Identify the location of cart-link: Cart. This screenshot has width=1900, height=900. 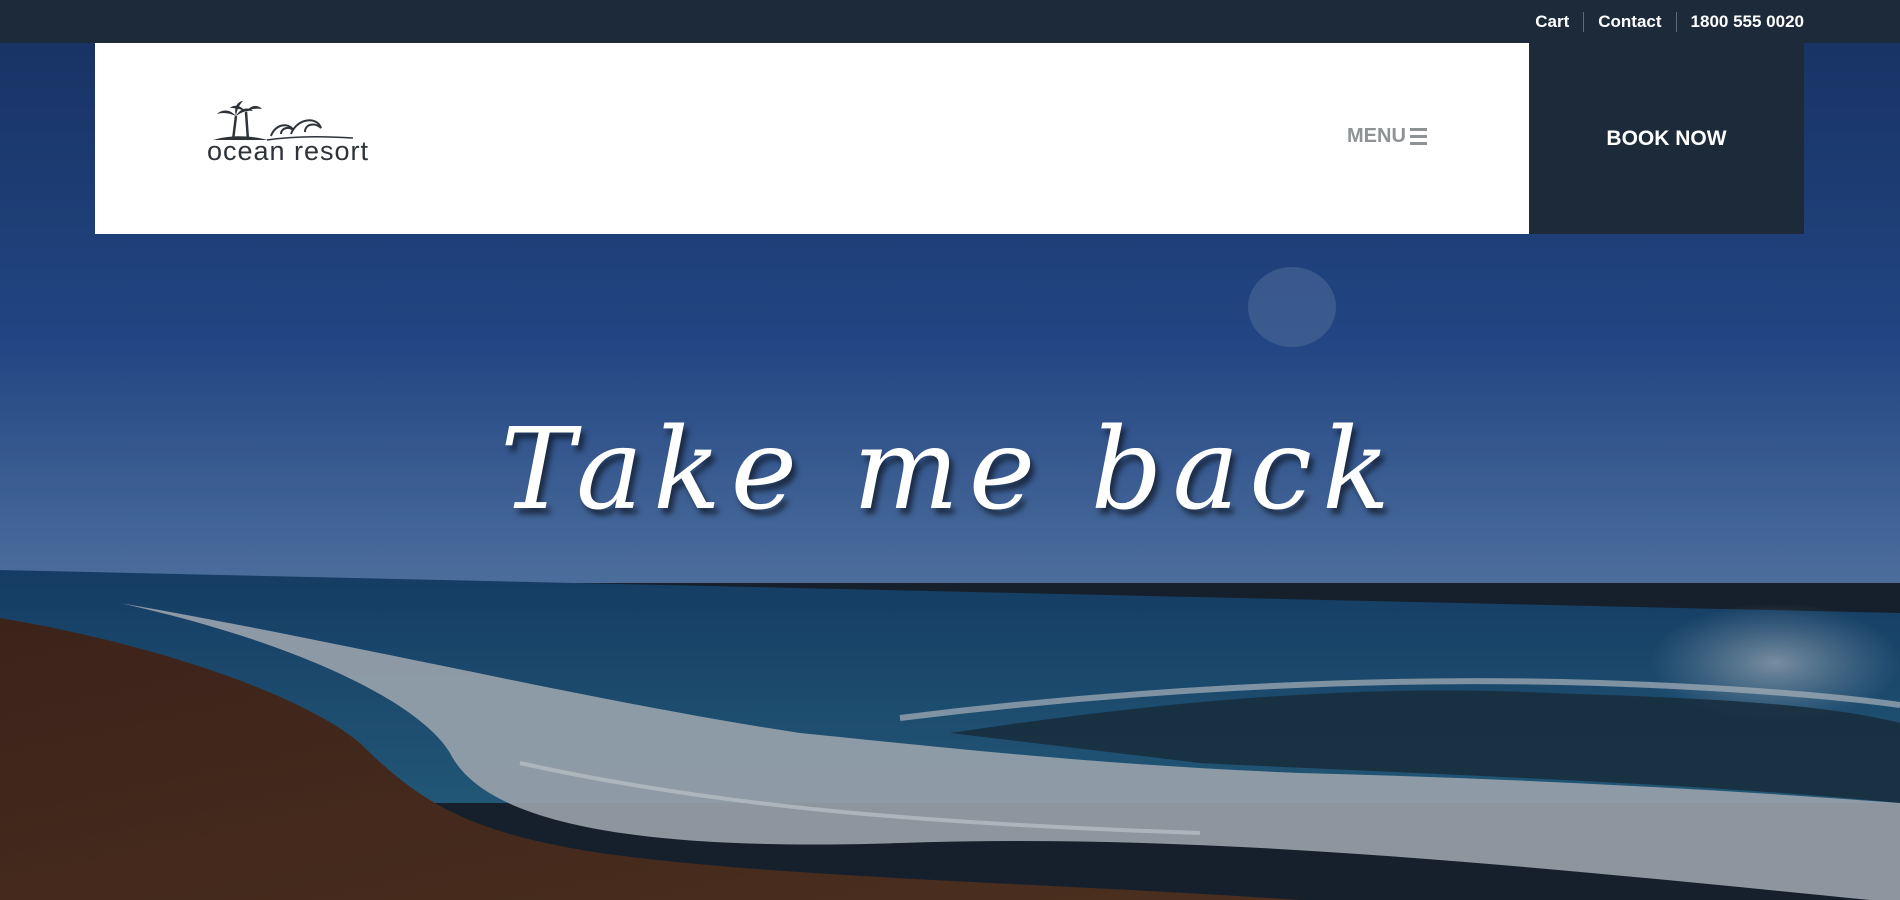
(1552, 22).